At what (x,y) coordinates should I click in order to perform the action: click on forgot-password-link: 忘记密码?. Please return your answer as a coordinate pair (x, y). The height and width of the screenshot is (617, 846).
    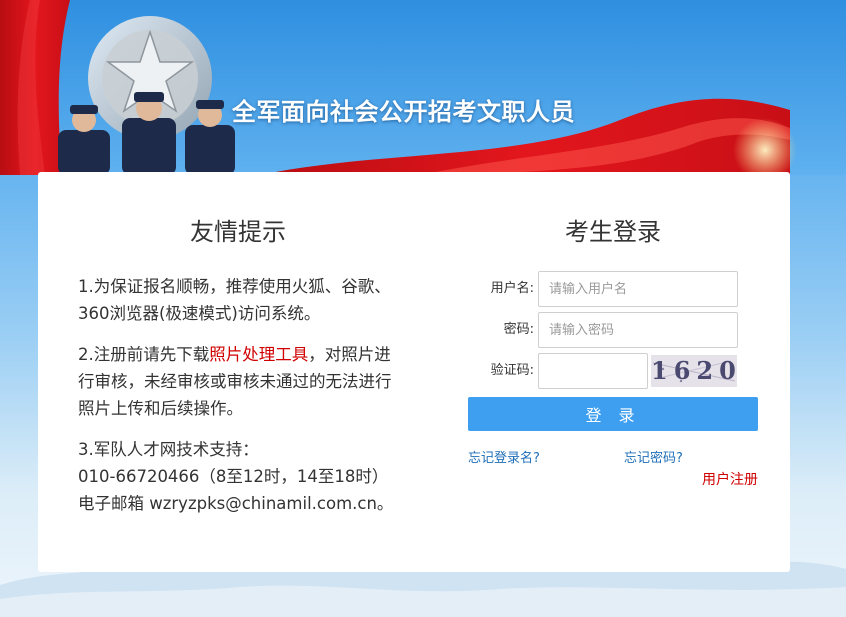
    Looking at the image, I should click on (653, 456).